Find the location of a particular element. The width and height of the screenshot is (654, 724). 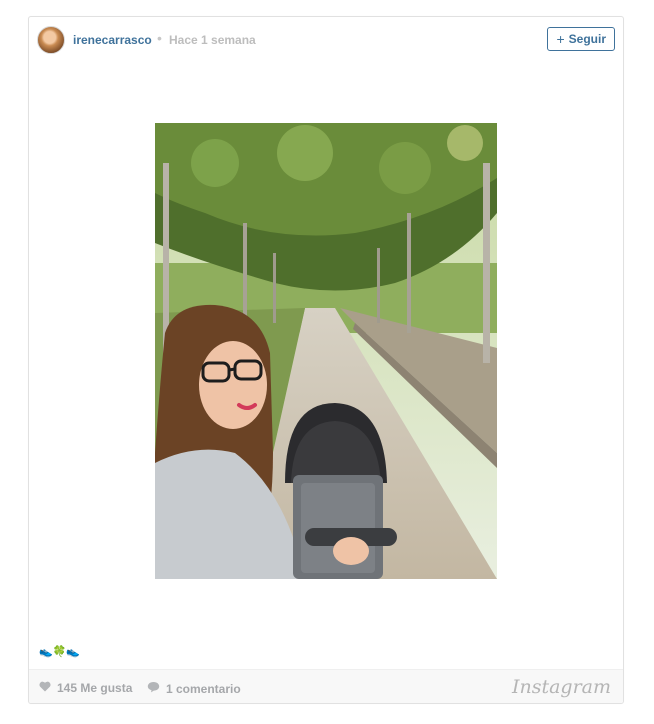

instagram-logo: Instagram is located at coordinates (561, 687).